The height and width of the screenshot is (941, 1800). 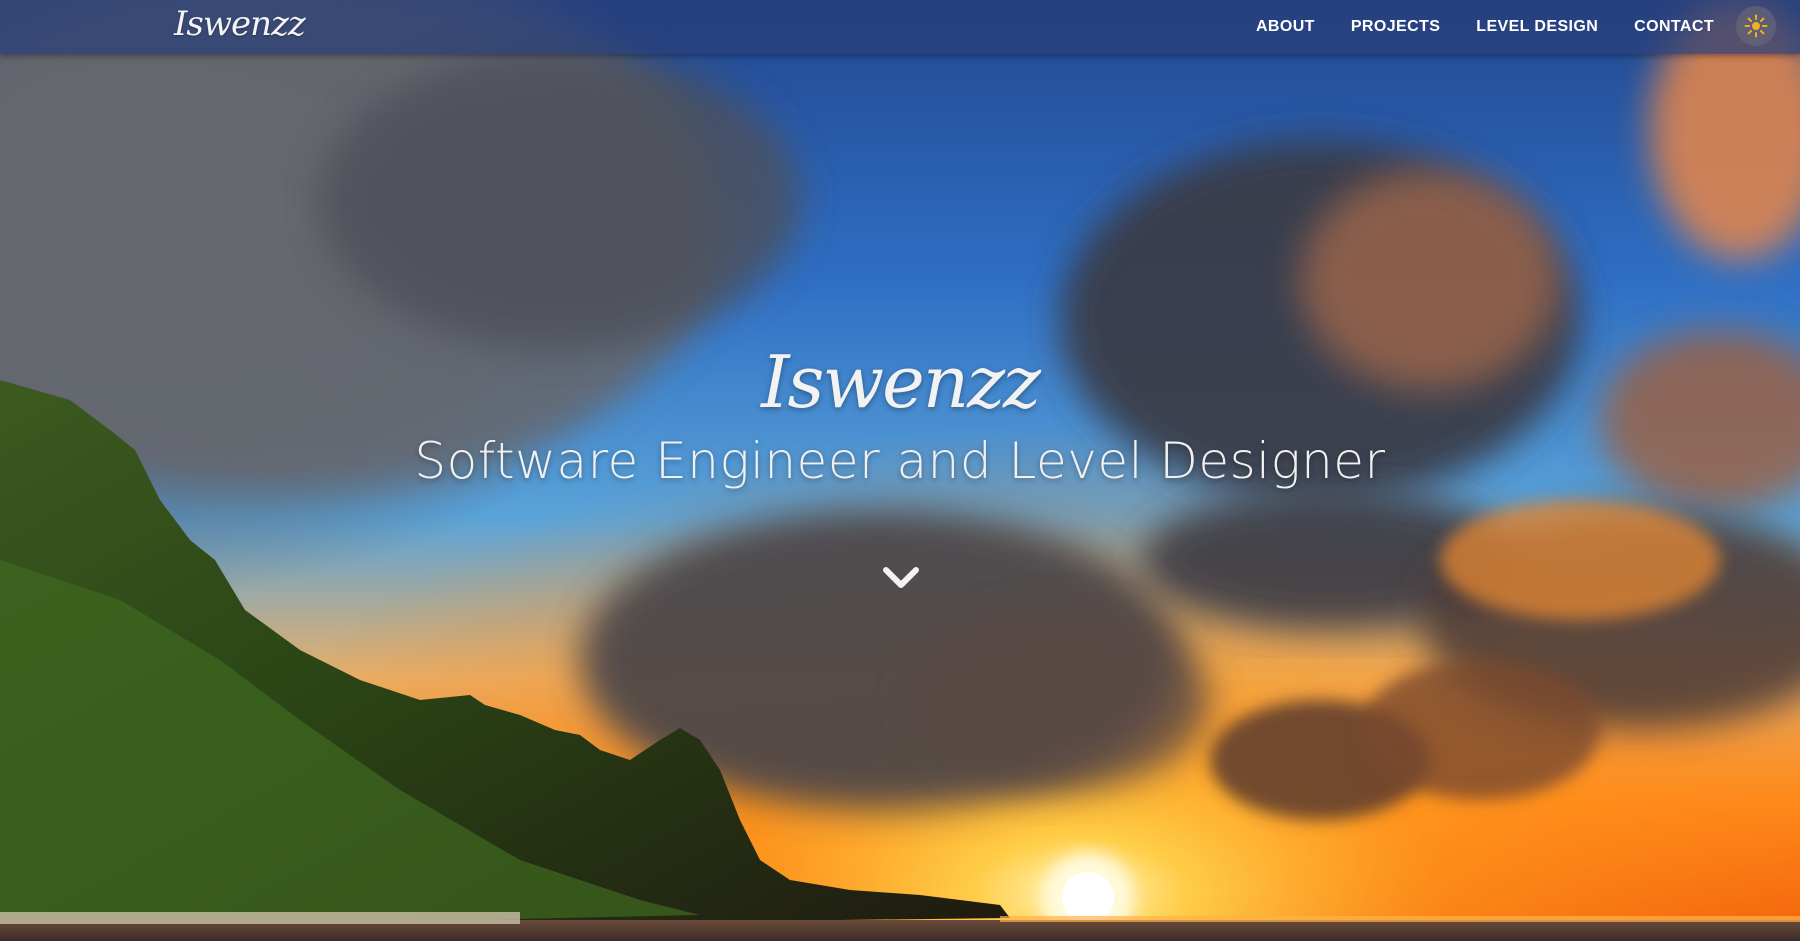 I want to click on chevron-down-icon, so click(x=901, y=577).